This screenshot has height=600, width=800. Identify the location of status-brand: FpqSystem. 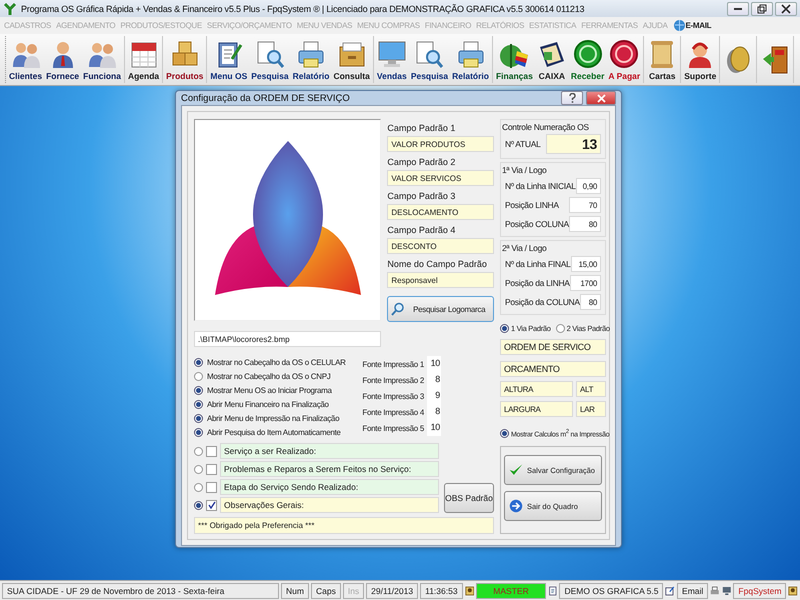
(759, 590).